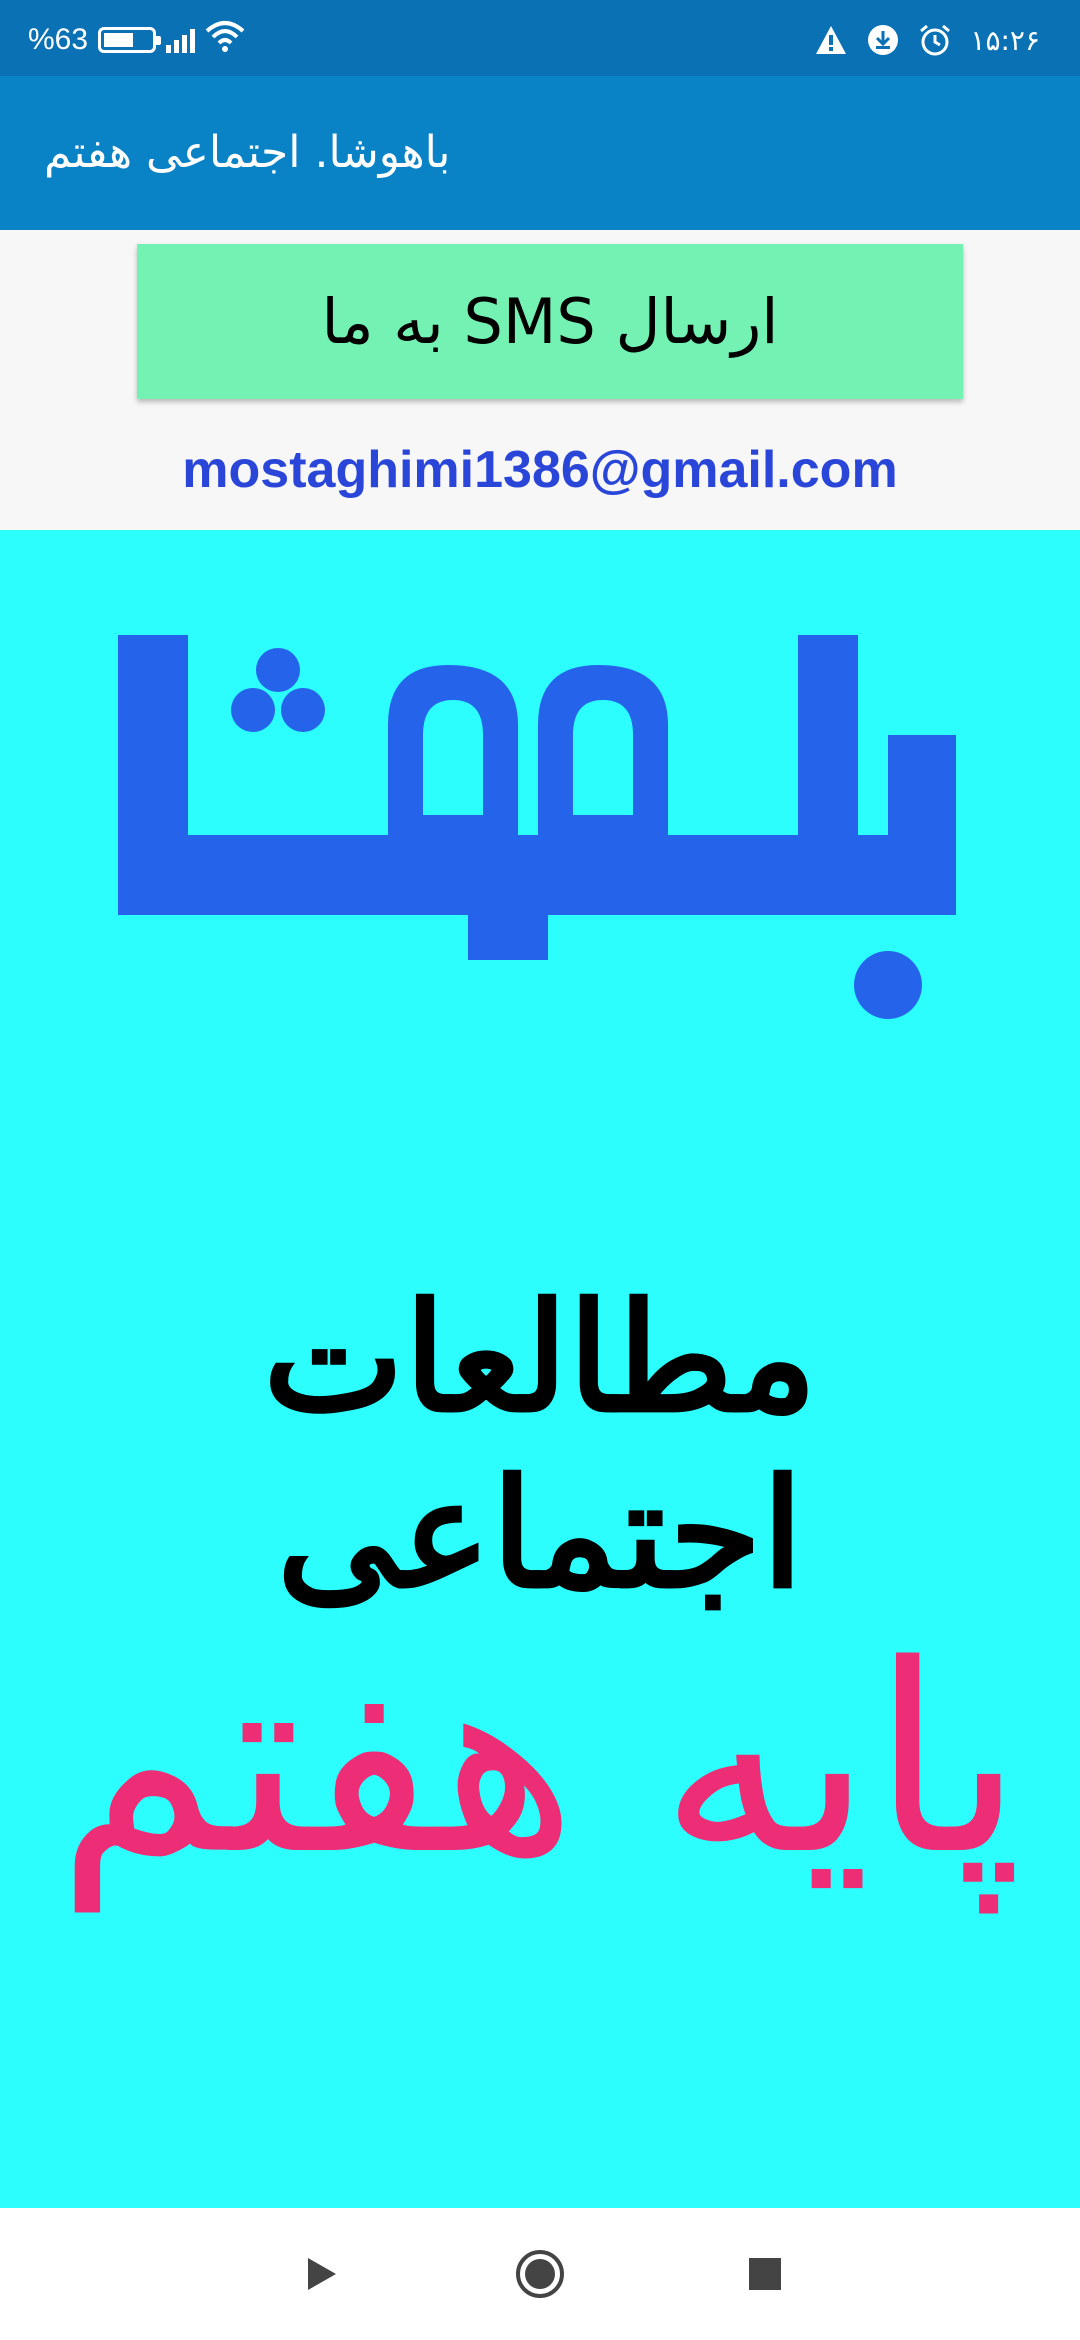 This screenshot has width=1080, height=2340. Describe the element at coordinates (58, 39) in the screenshot. I see `battery-percentage: %63` at that location.